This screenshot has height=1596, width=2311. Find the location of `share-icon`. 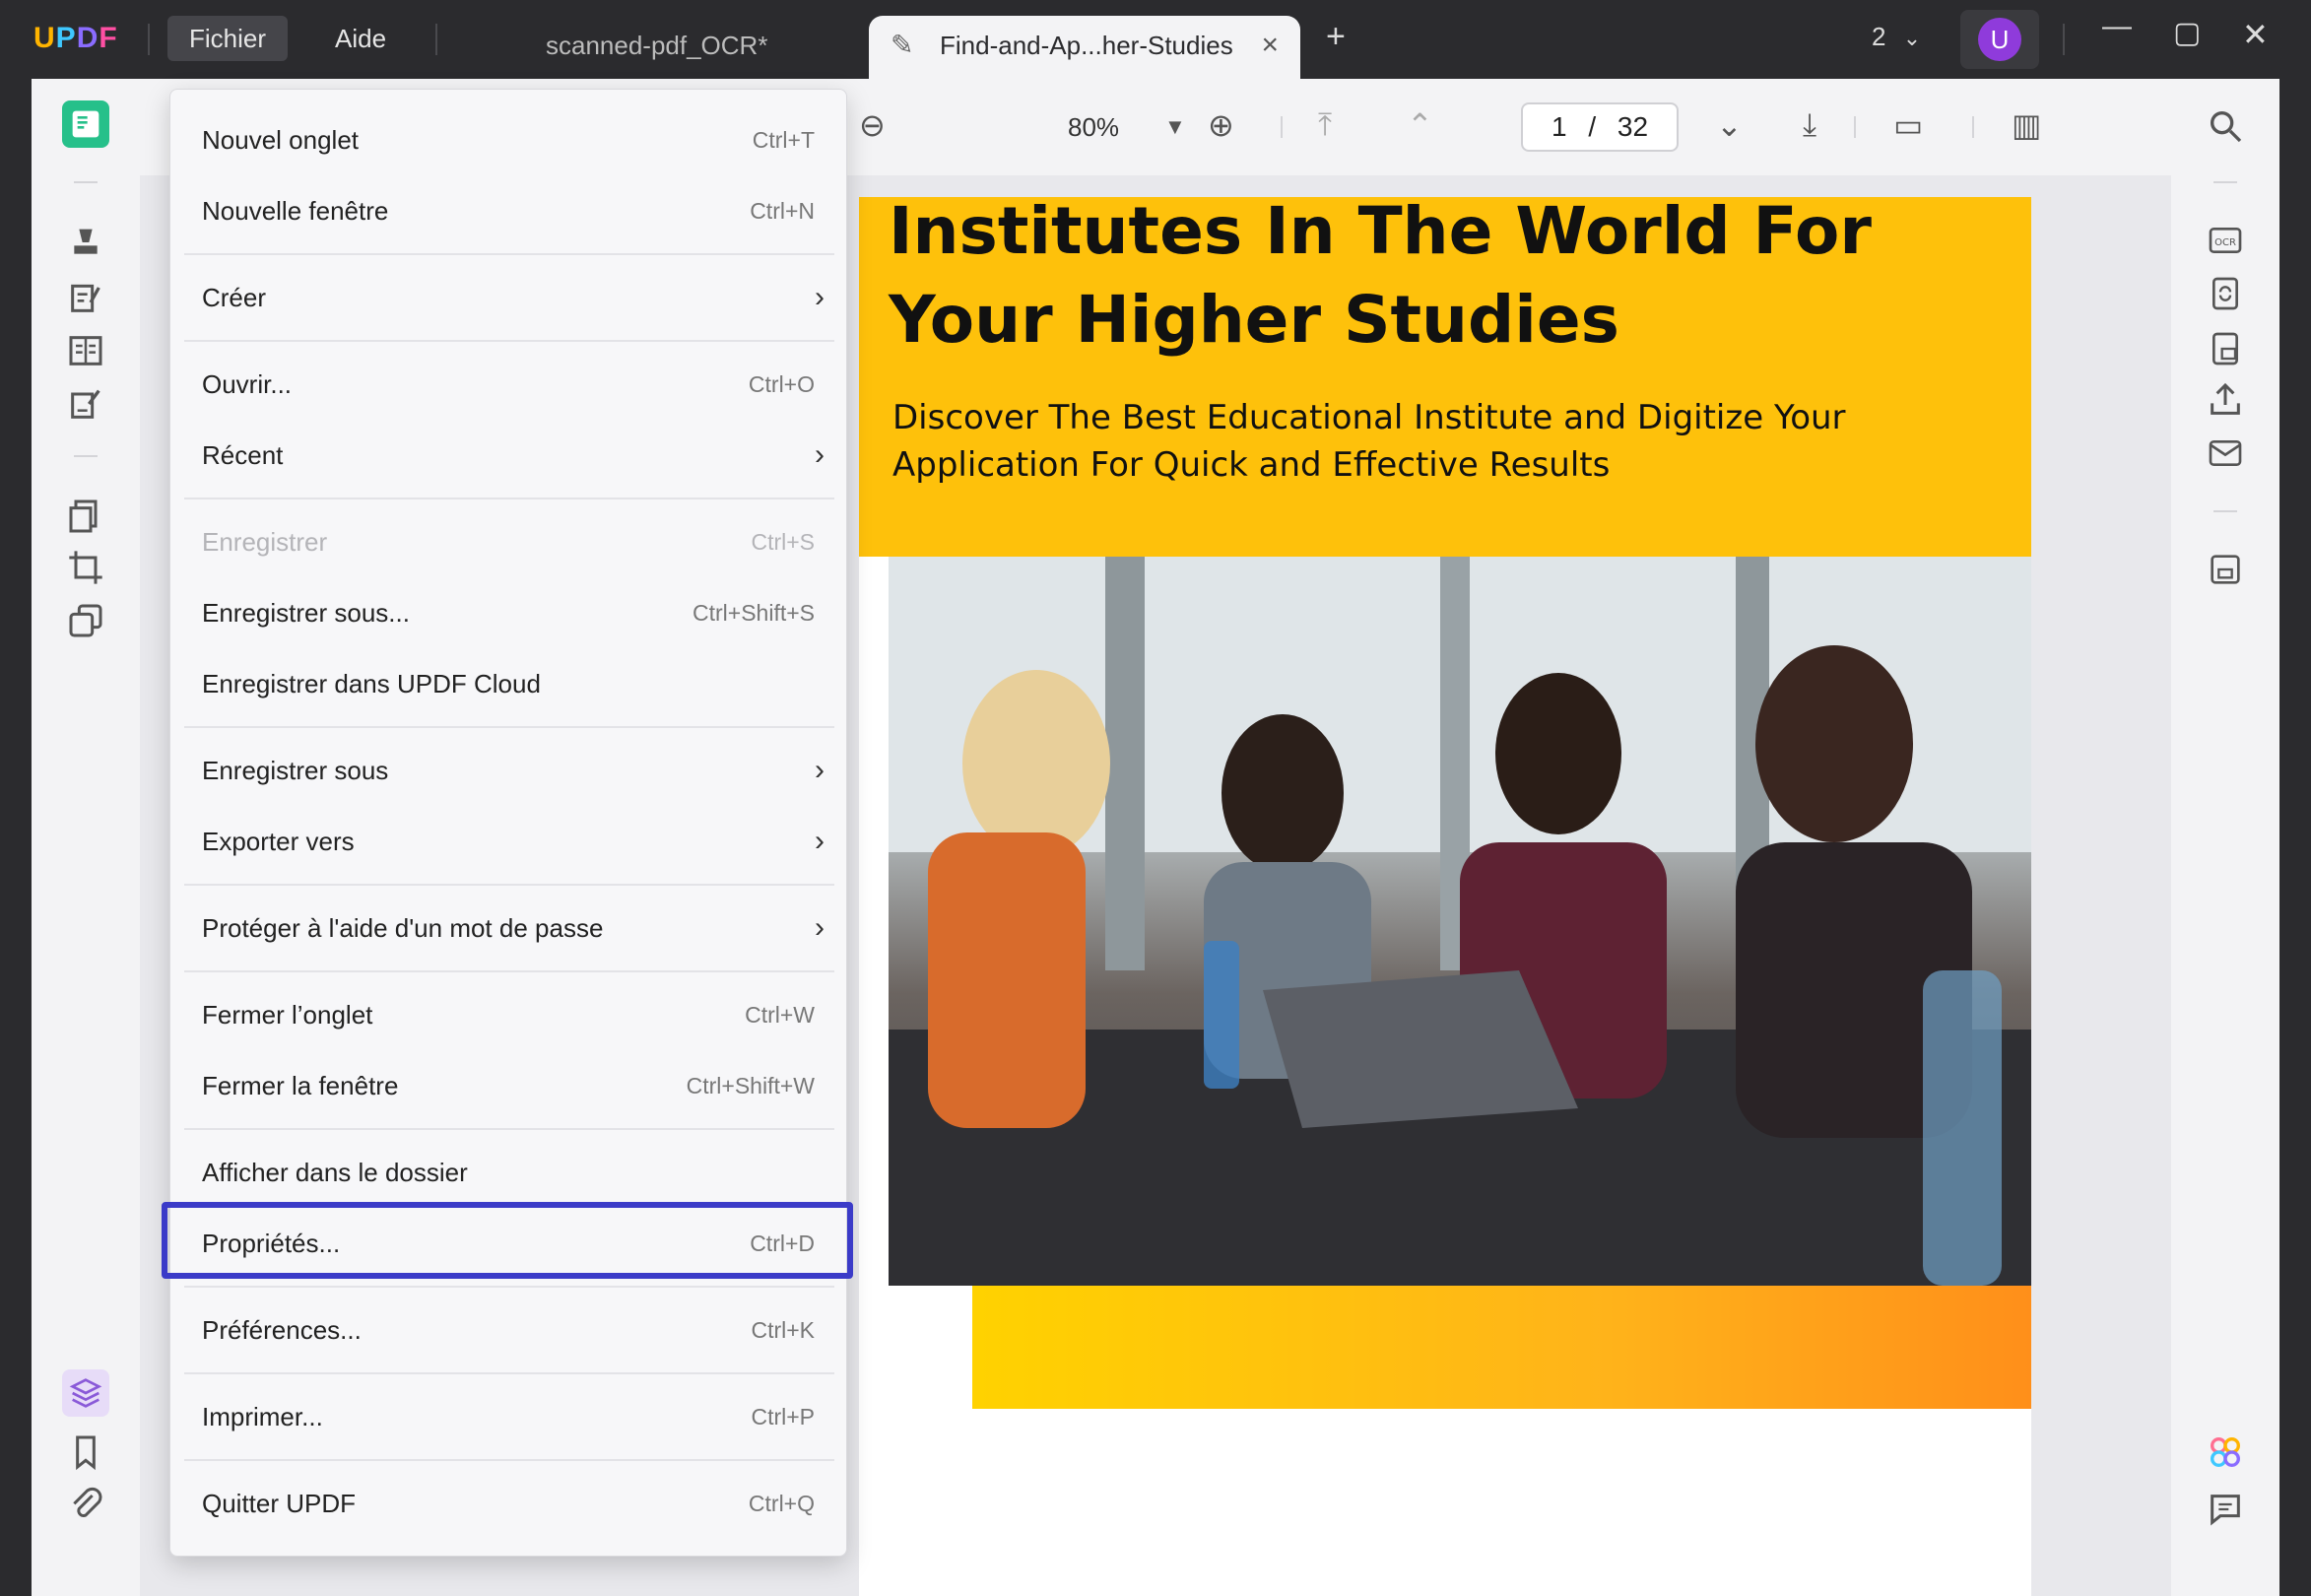

share-icon is located at coordinates (2225, 400).